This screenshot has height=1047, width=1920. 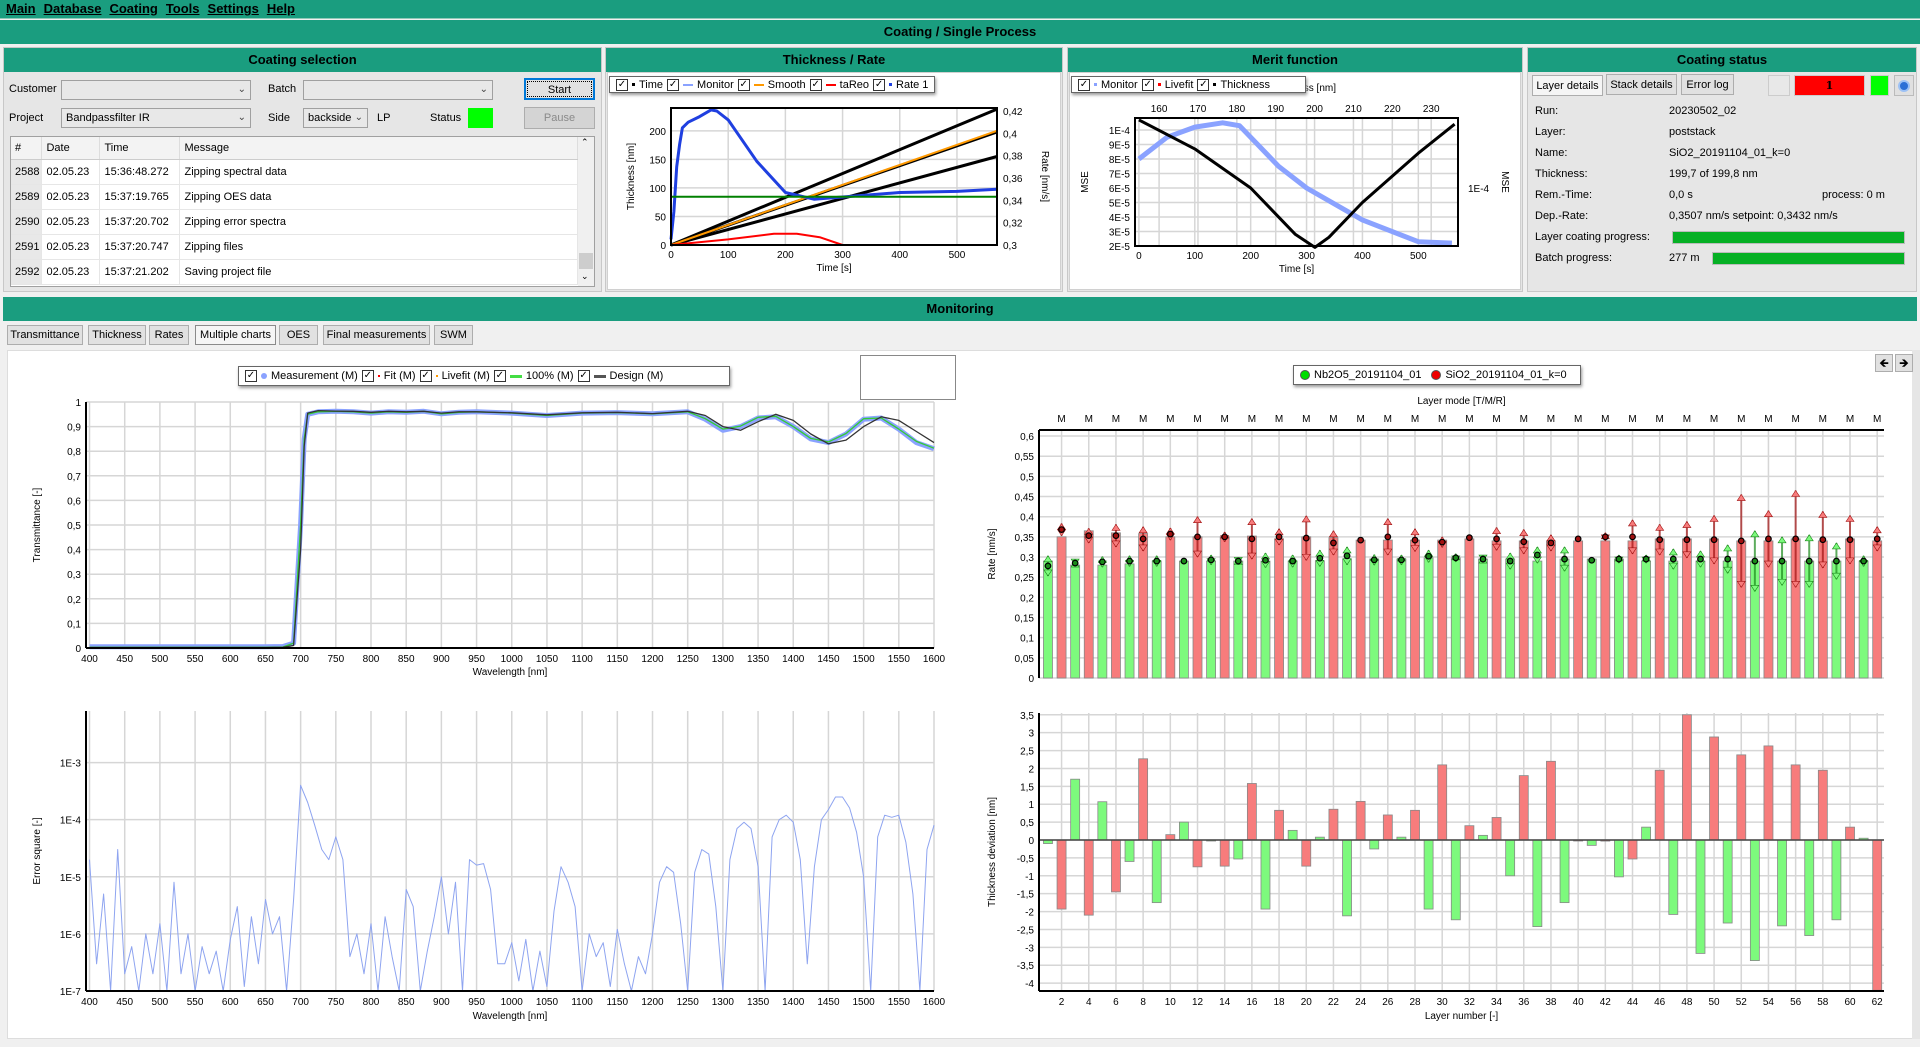 I want to click on settings-ring-button, so click(x=1904, y=85).